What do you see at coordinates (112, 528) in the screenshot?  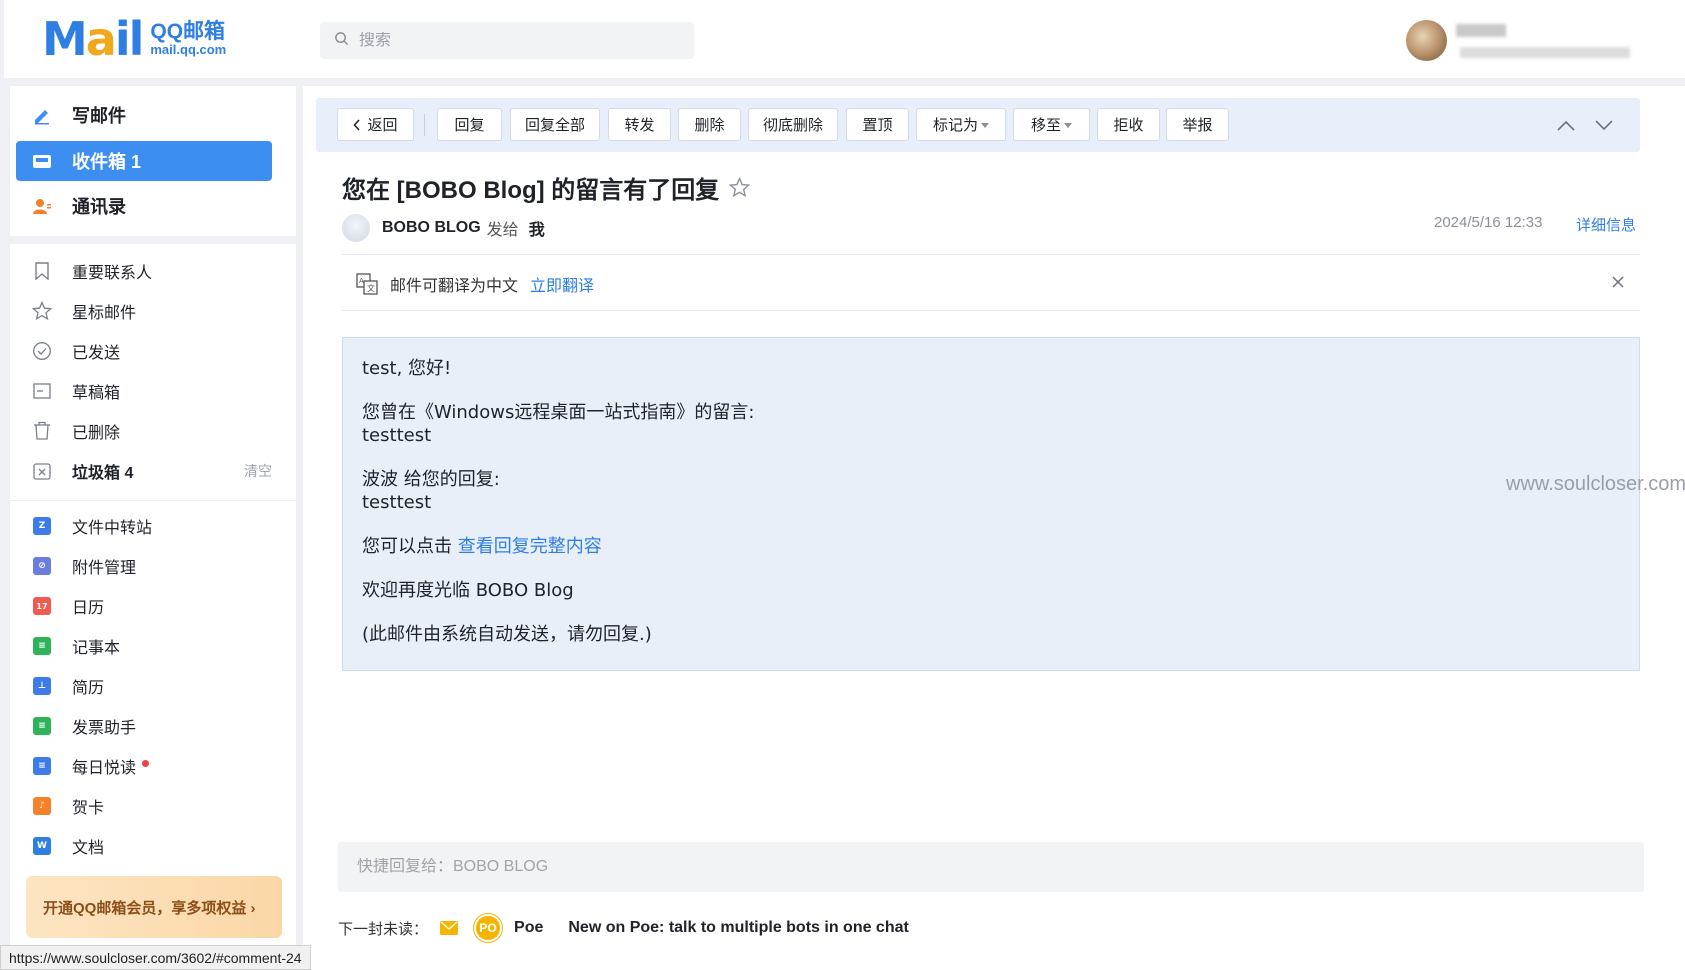 I see `app-label: 文件中转站` at bounding box center [112, 528].